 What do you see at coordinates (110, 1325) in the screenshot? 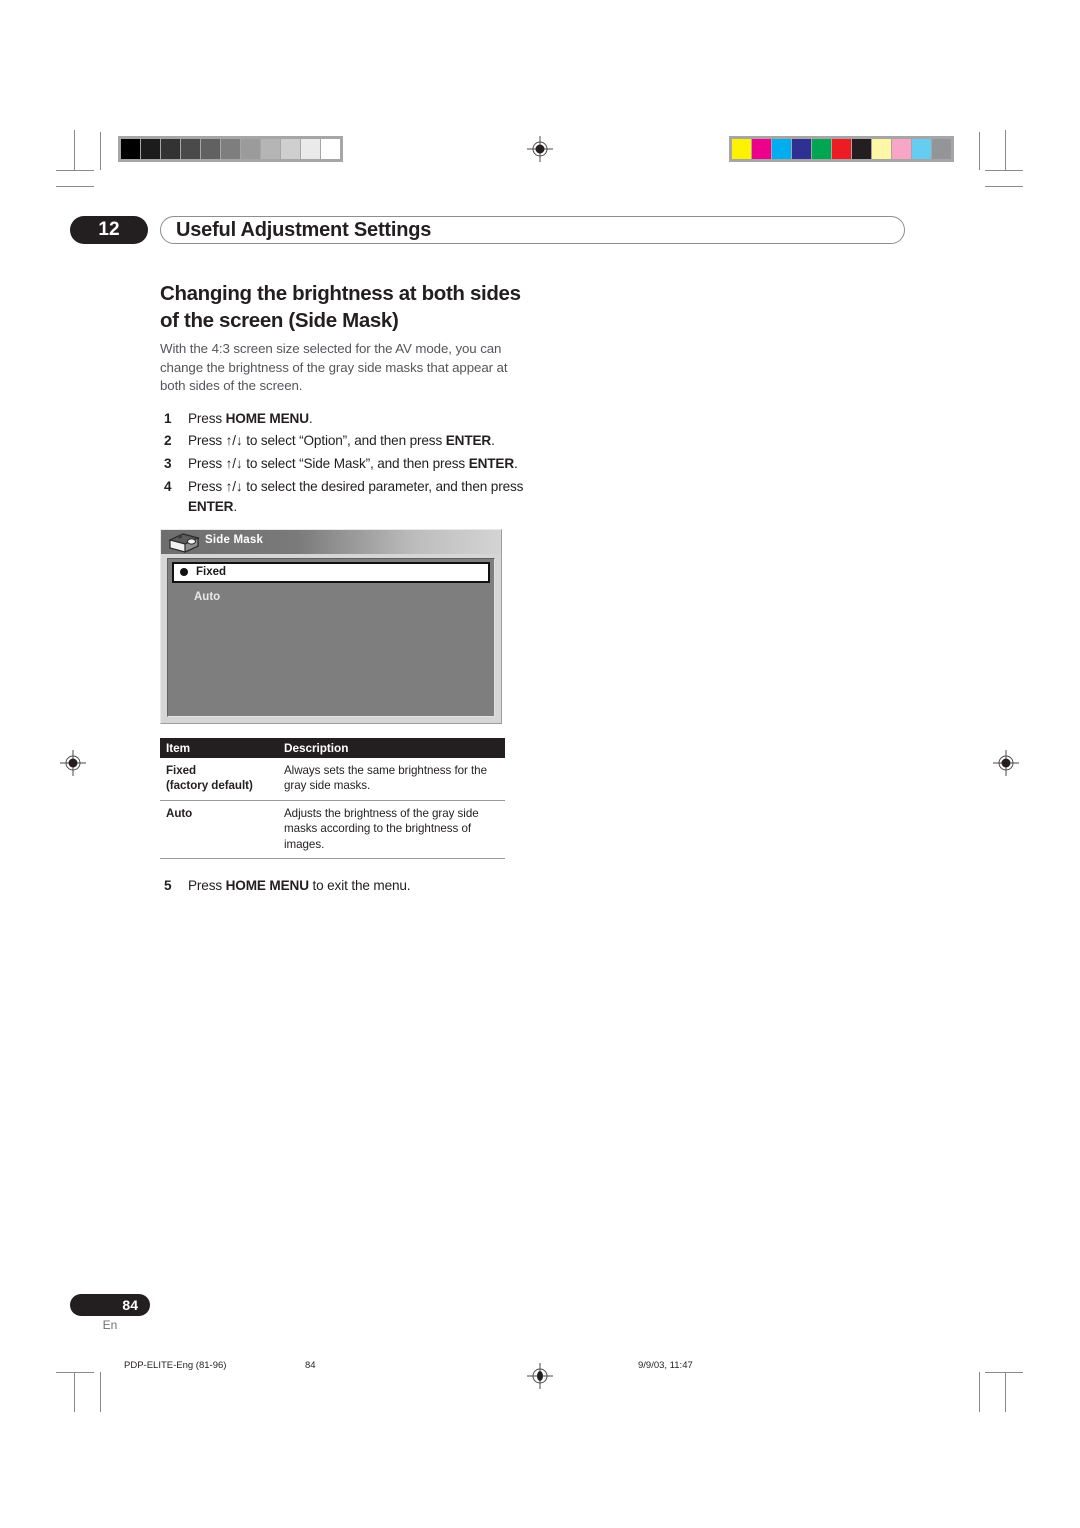
I see `language-code: En` at bounding box center [110, 1325].